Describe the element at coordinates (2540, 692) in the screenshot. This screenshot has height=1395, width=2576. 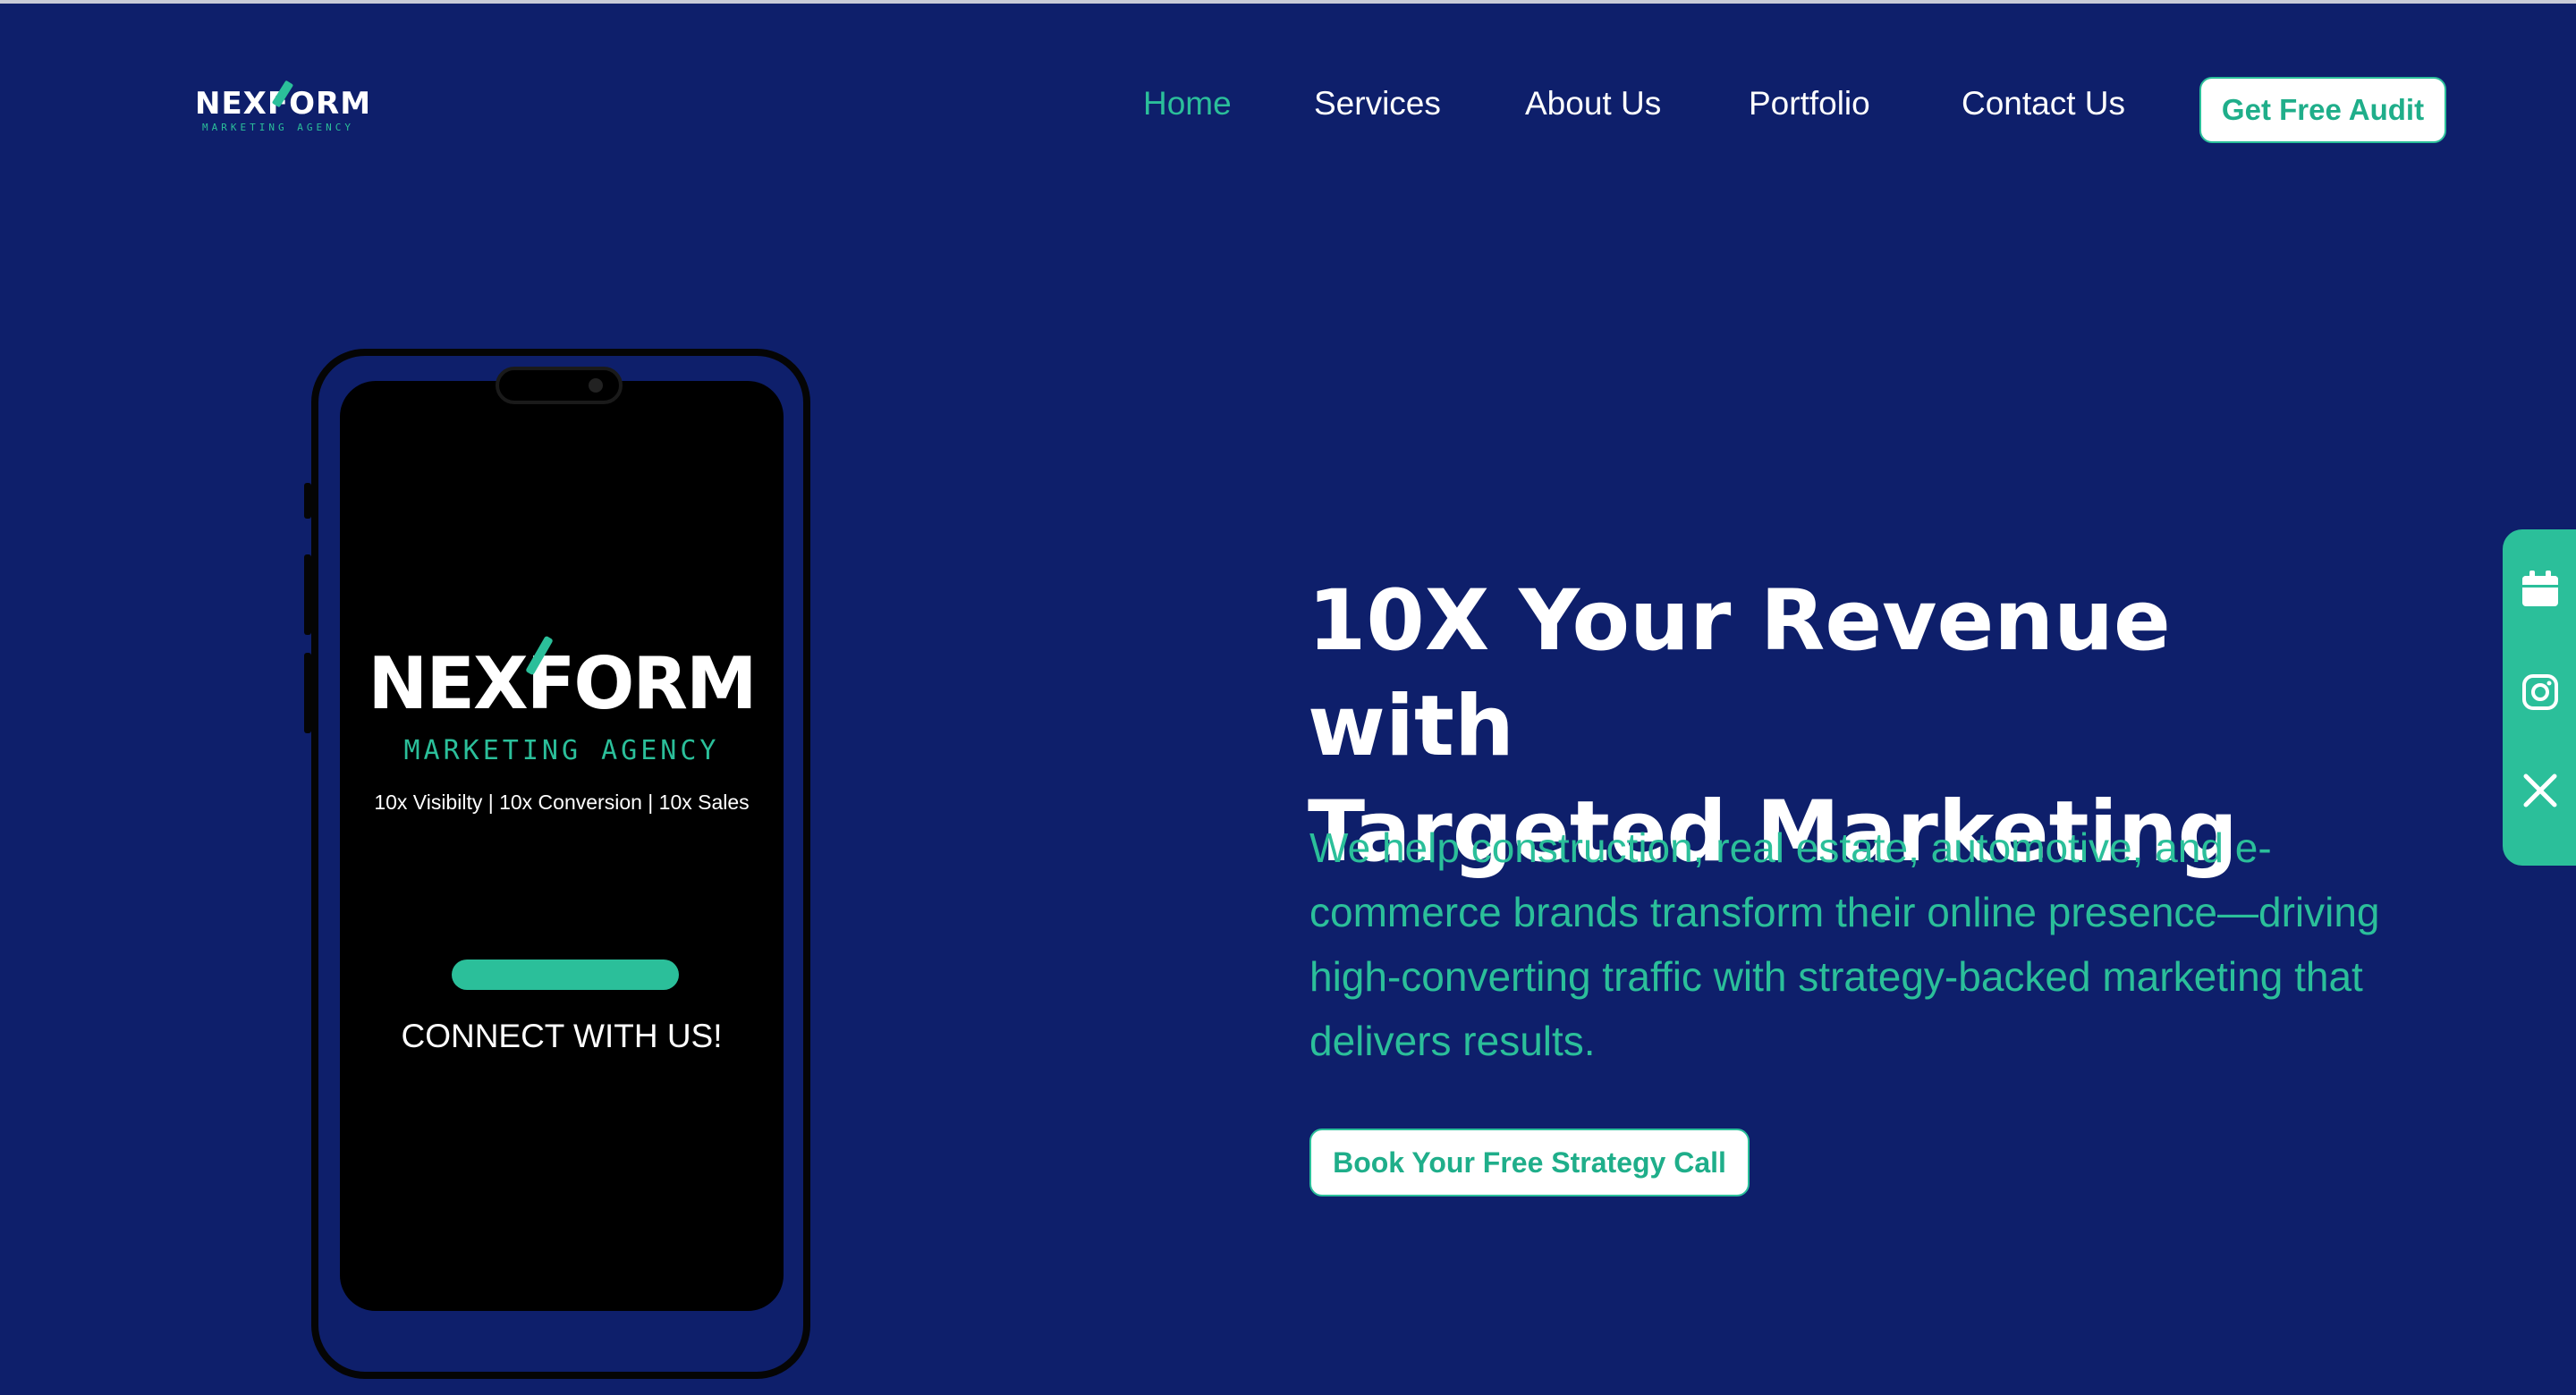
I see `instagram-icon` at that location.